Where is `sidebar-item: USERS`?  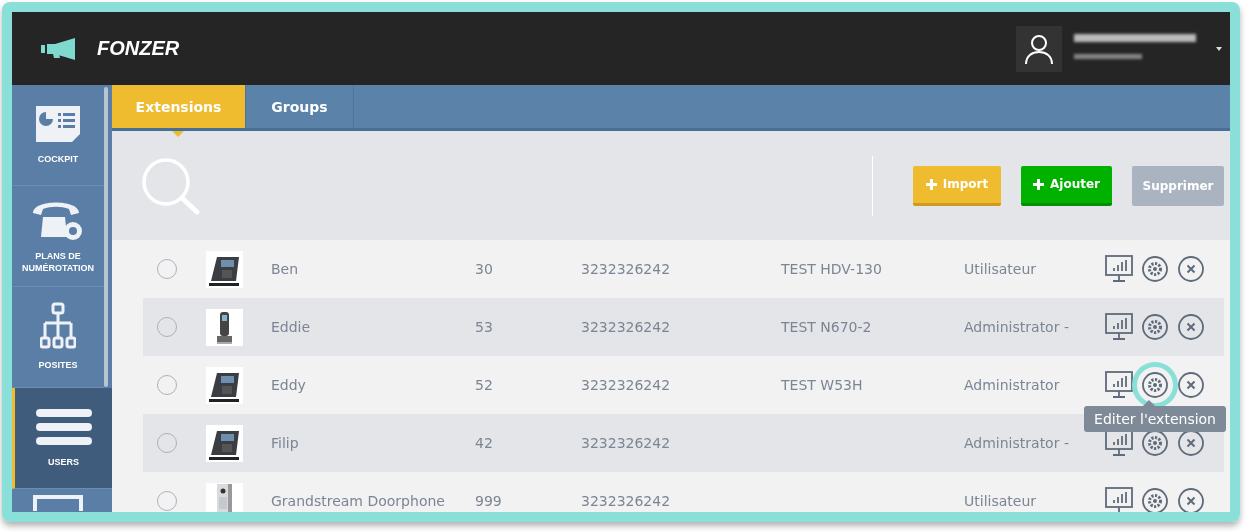
sidebar-item: USERS is located at coordinates (62, 438).